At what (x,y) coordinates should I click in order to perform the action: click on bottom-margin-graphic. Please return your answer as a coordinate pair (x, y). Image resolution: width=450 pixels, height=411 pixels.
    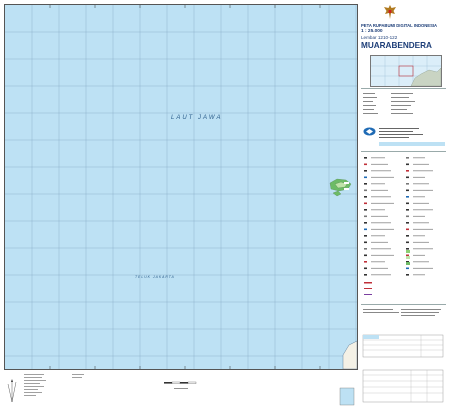
    Looking at the image, I should click on (181, 390).